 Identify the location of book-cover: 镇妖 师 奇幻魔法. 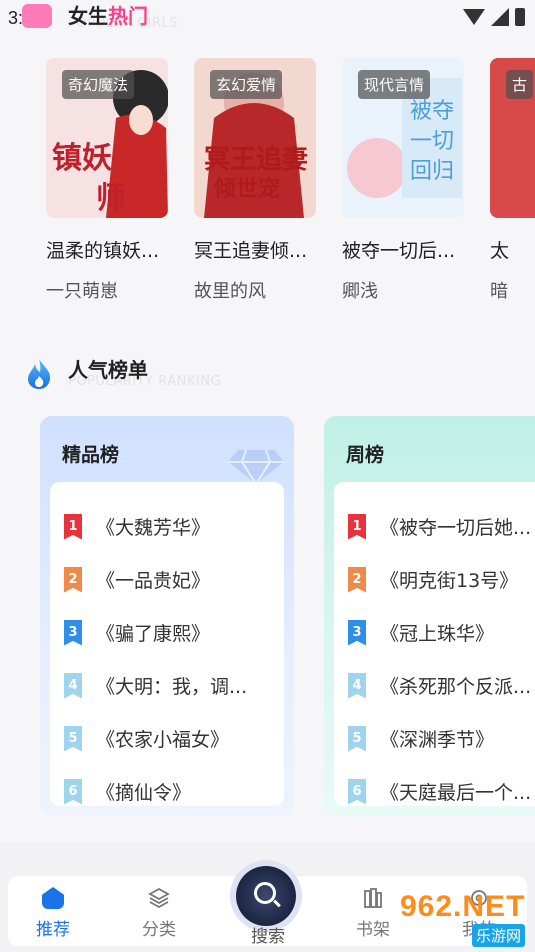
(107, 138).